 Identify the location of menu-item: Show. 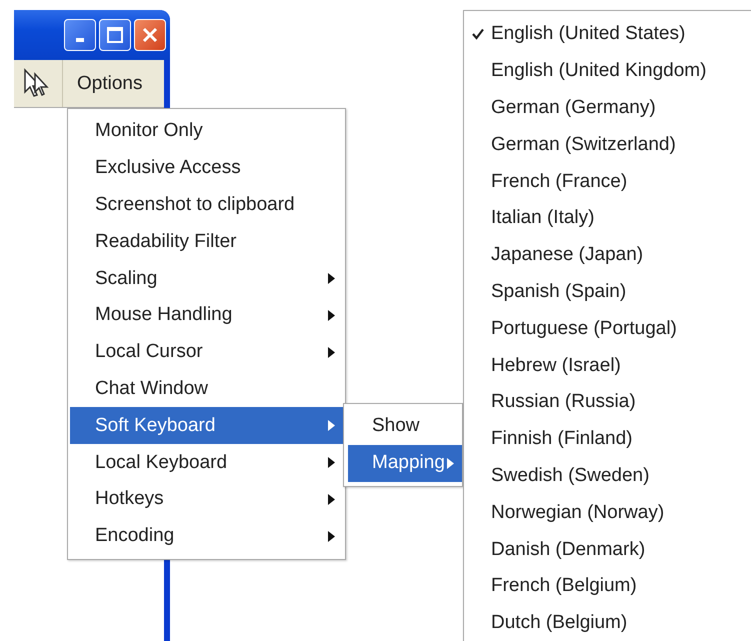
(405, 426).